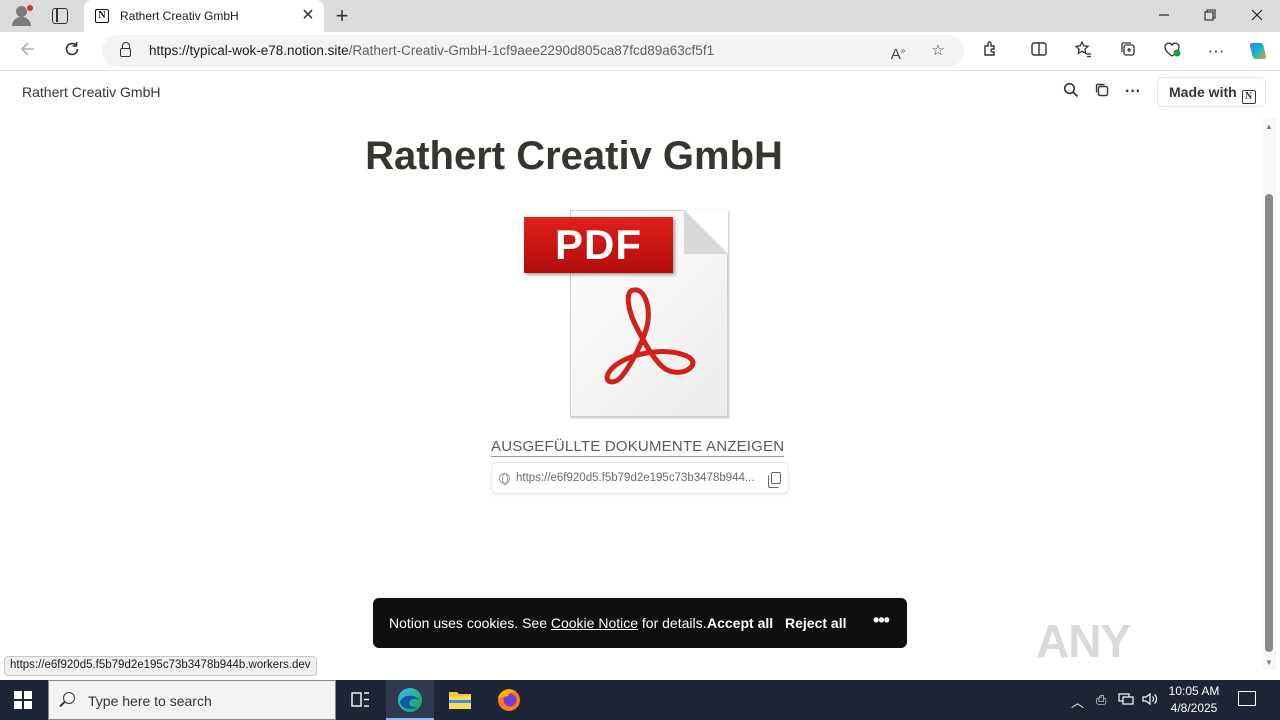  What do you see at coordinates (1210, 16) in the screenshot?
I see `restore-button` at bounding box center [1210, 16].